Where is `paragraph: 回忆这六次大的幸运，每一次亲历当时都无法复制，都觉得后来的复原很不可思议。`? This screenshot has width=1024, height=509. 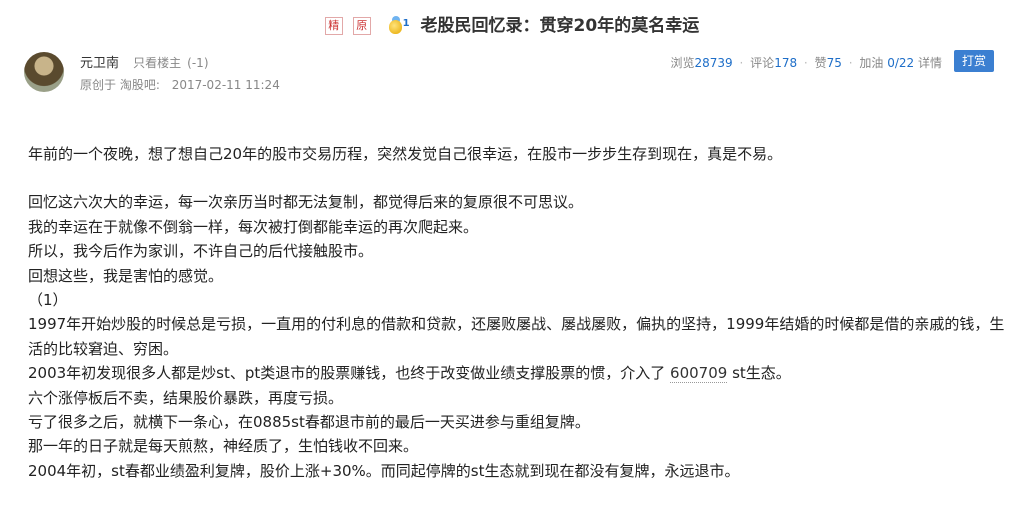
paragraph: 回忆这六次大的幸运，每一次亲历当时都无法复制，都觉得后来的复原很不可思议。 is located at coordinates (306, 202).